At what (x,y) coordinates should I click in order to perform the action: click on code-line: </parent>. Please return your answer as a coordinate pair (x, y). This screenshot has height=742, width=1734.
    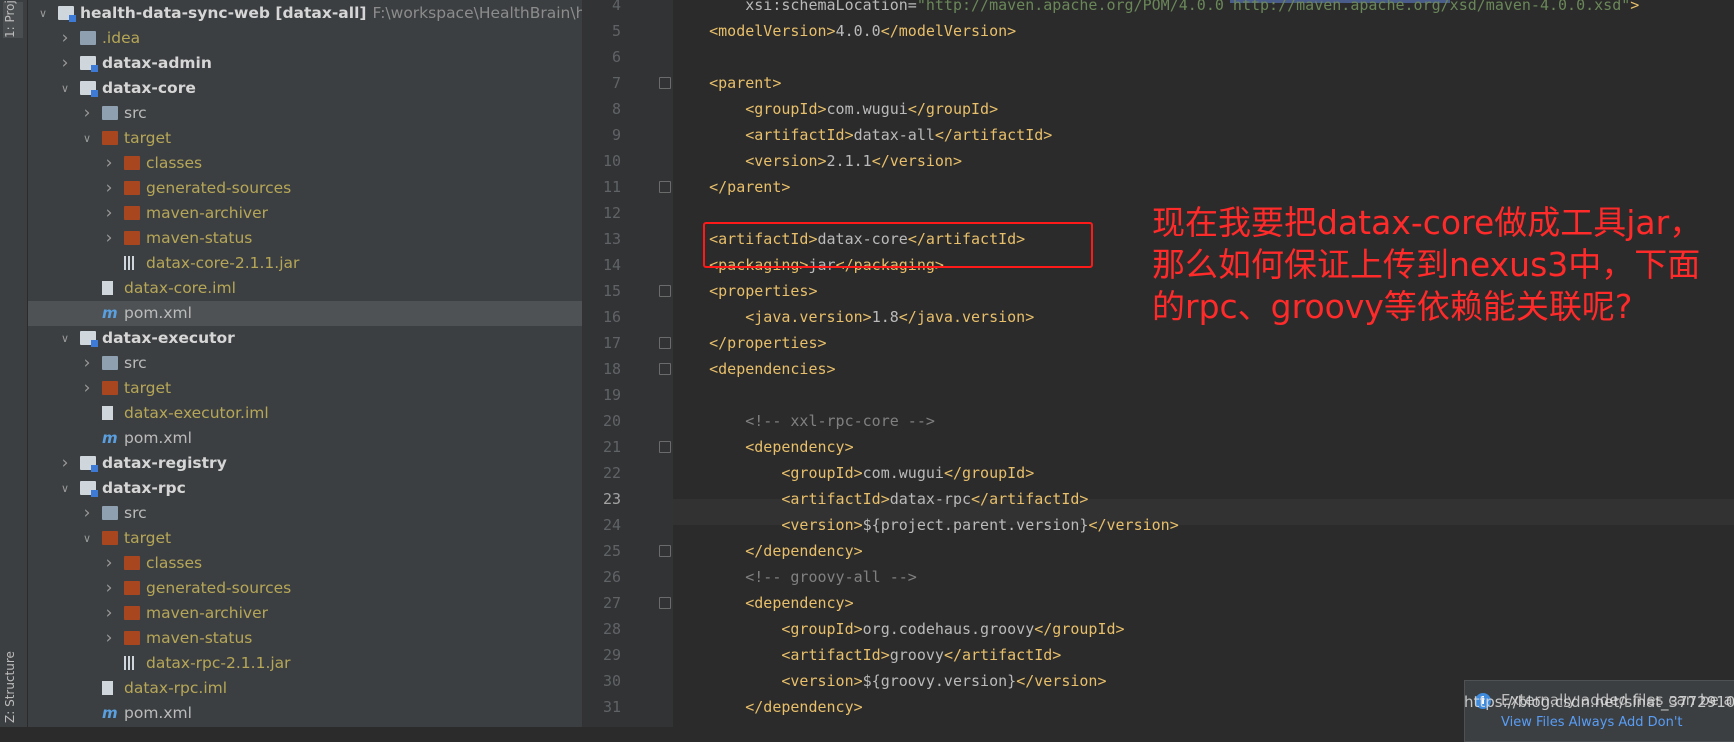
    Looking at the image, I should click on (731, 187).